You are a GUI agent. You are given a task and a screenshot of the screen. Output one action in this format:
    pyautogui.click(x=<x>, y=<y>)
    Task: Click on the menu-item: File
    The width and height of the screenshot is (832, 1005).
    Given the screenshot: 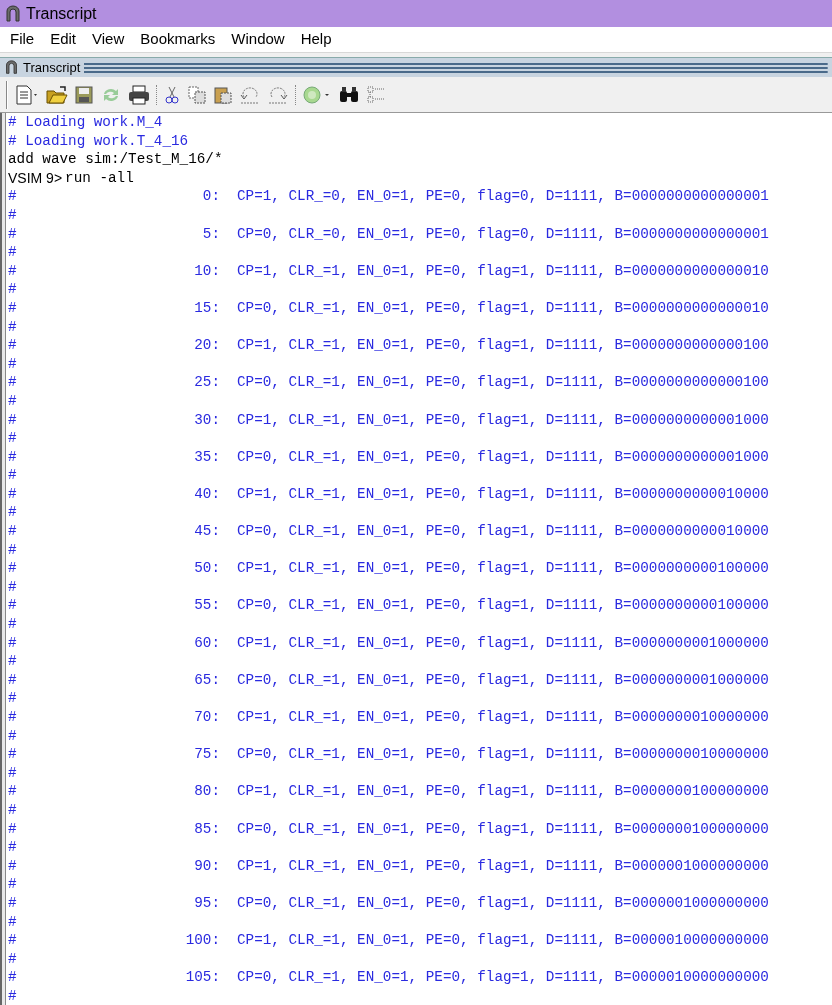 What is the action you would take?
    pyautogui.click(x=22, y=39)
    